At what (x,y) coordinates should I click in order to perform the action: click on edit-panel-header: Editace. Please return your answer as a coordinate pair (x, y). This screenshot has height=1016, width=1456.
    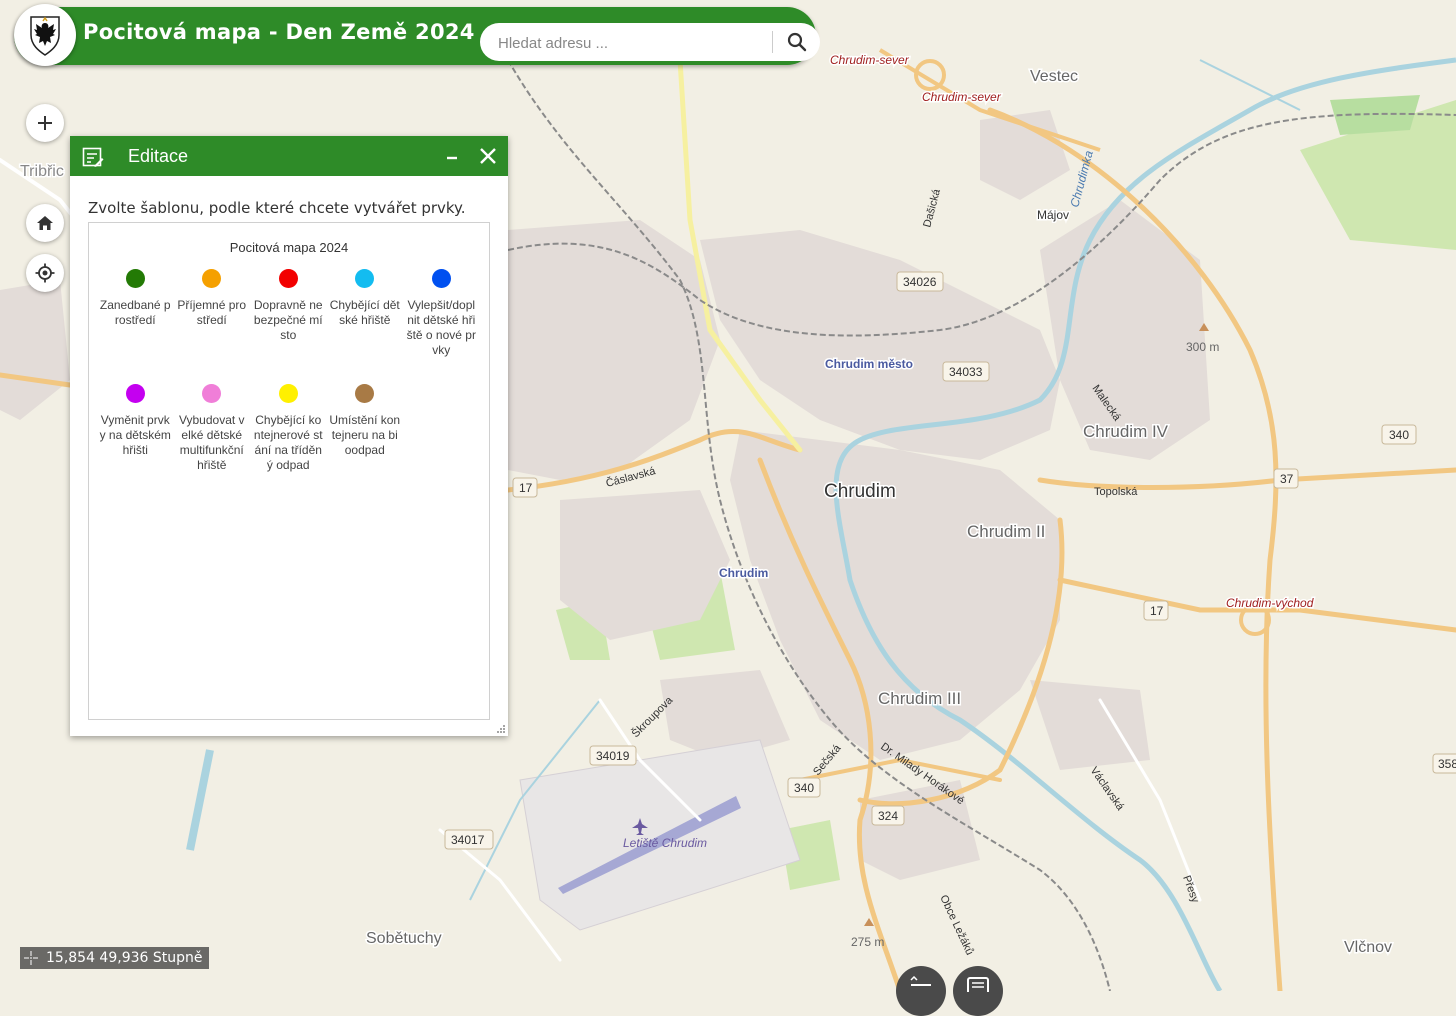
    Looking at the image, I should click on (289, 156).